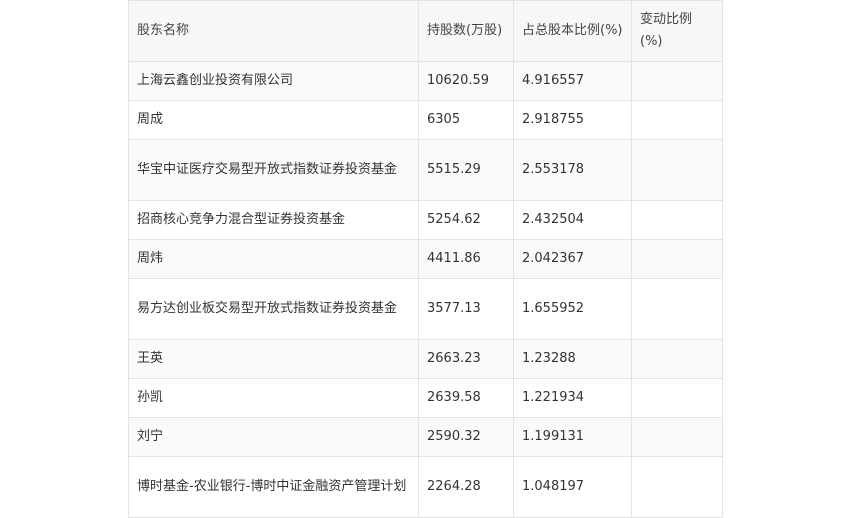 This screenshot has width=850, height=518. I want to click on table-row: 刘宁 2590.32 1.199131, so click(425, 437).